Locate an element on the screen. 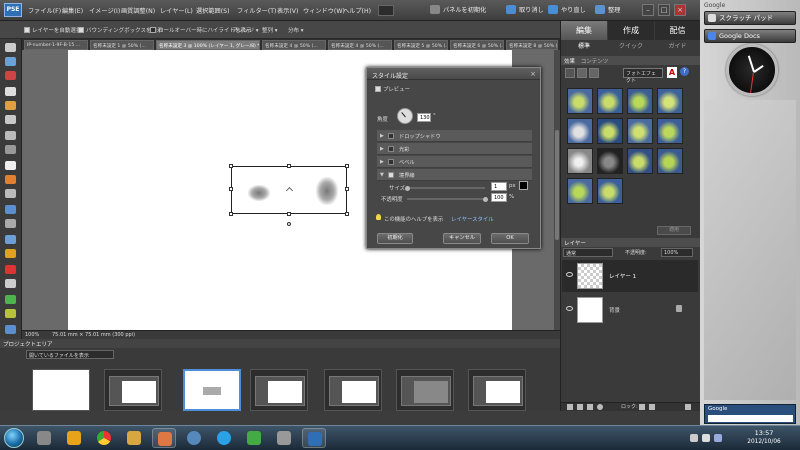 The height and width of the screenshot is (450, 800). google-docs-gadget: Google Docs is located at coordinates (750, 36).